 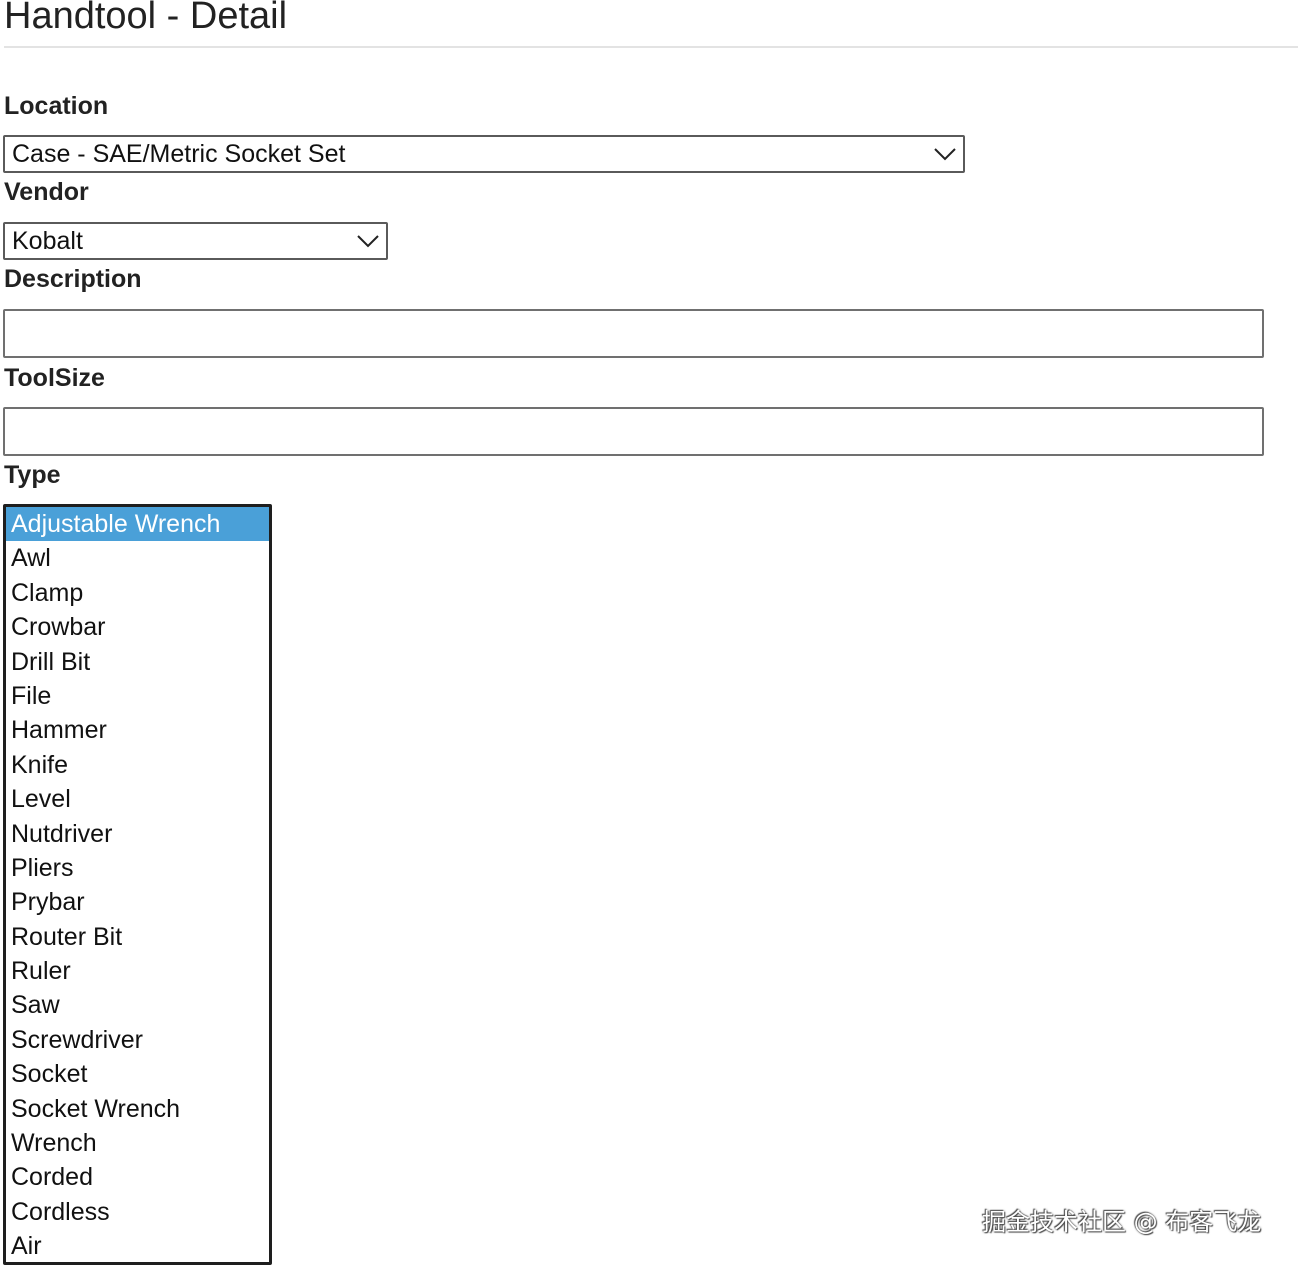 What do you see at coordinates (137, 730) in the screenshot?
I see `type-option: Hammer` at bounding box center [137, 730].